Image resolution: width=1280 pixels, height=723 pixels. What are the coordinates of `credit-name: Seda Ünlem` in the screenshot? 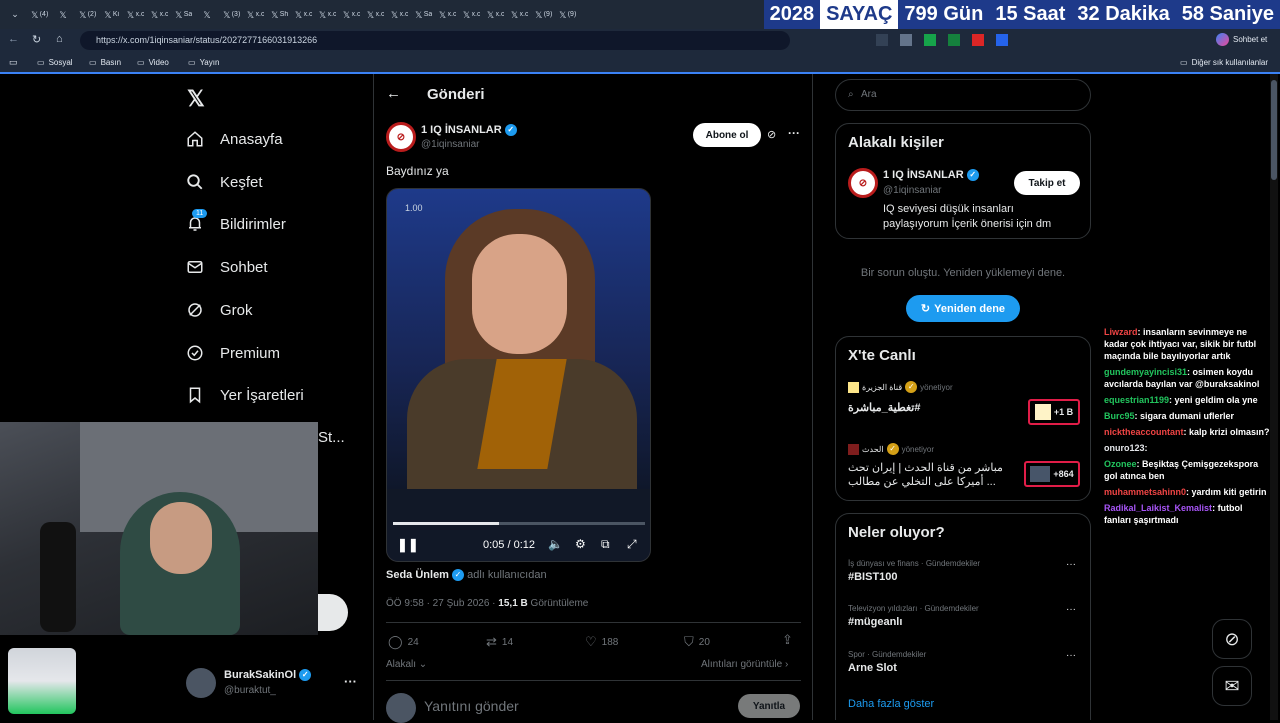 It's located at (417, 575).